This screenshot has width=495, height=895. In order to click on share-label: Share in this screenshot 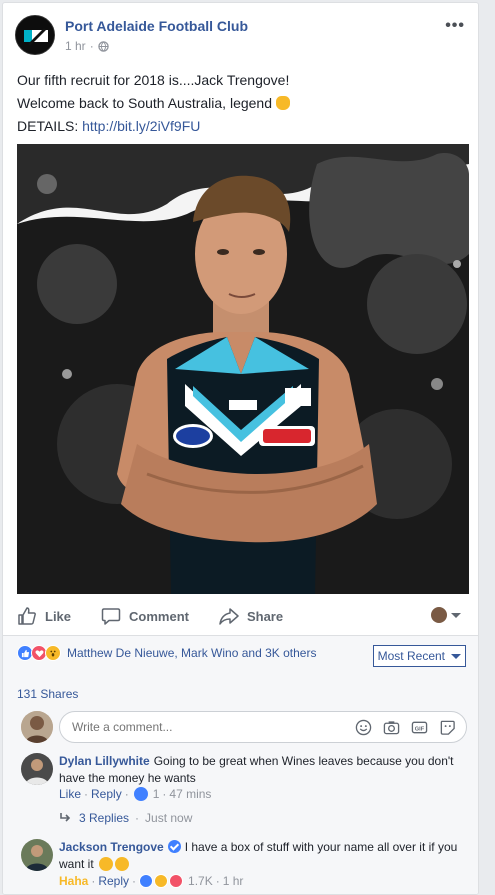, I will do `click(265, 616)`.